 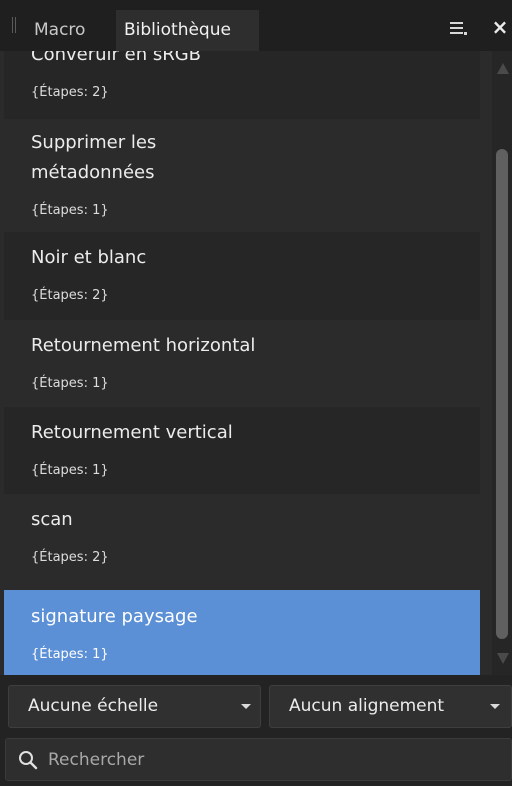 I want to click on panel-tab-bar: Macro Bibliothèque ×, so click(x=256, y=25).